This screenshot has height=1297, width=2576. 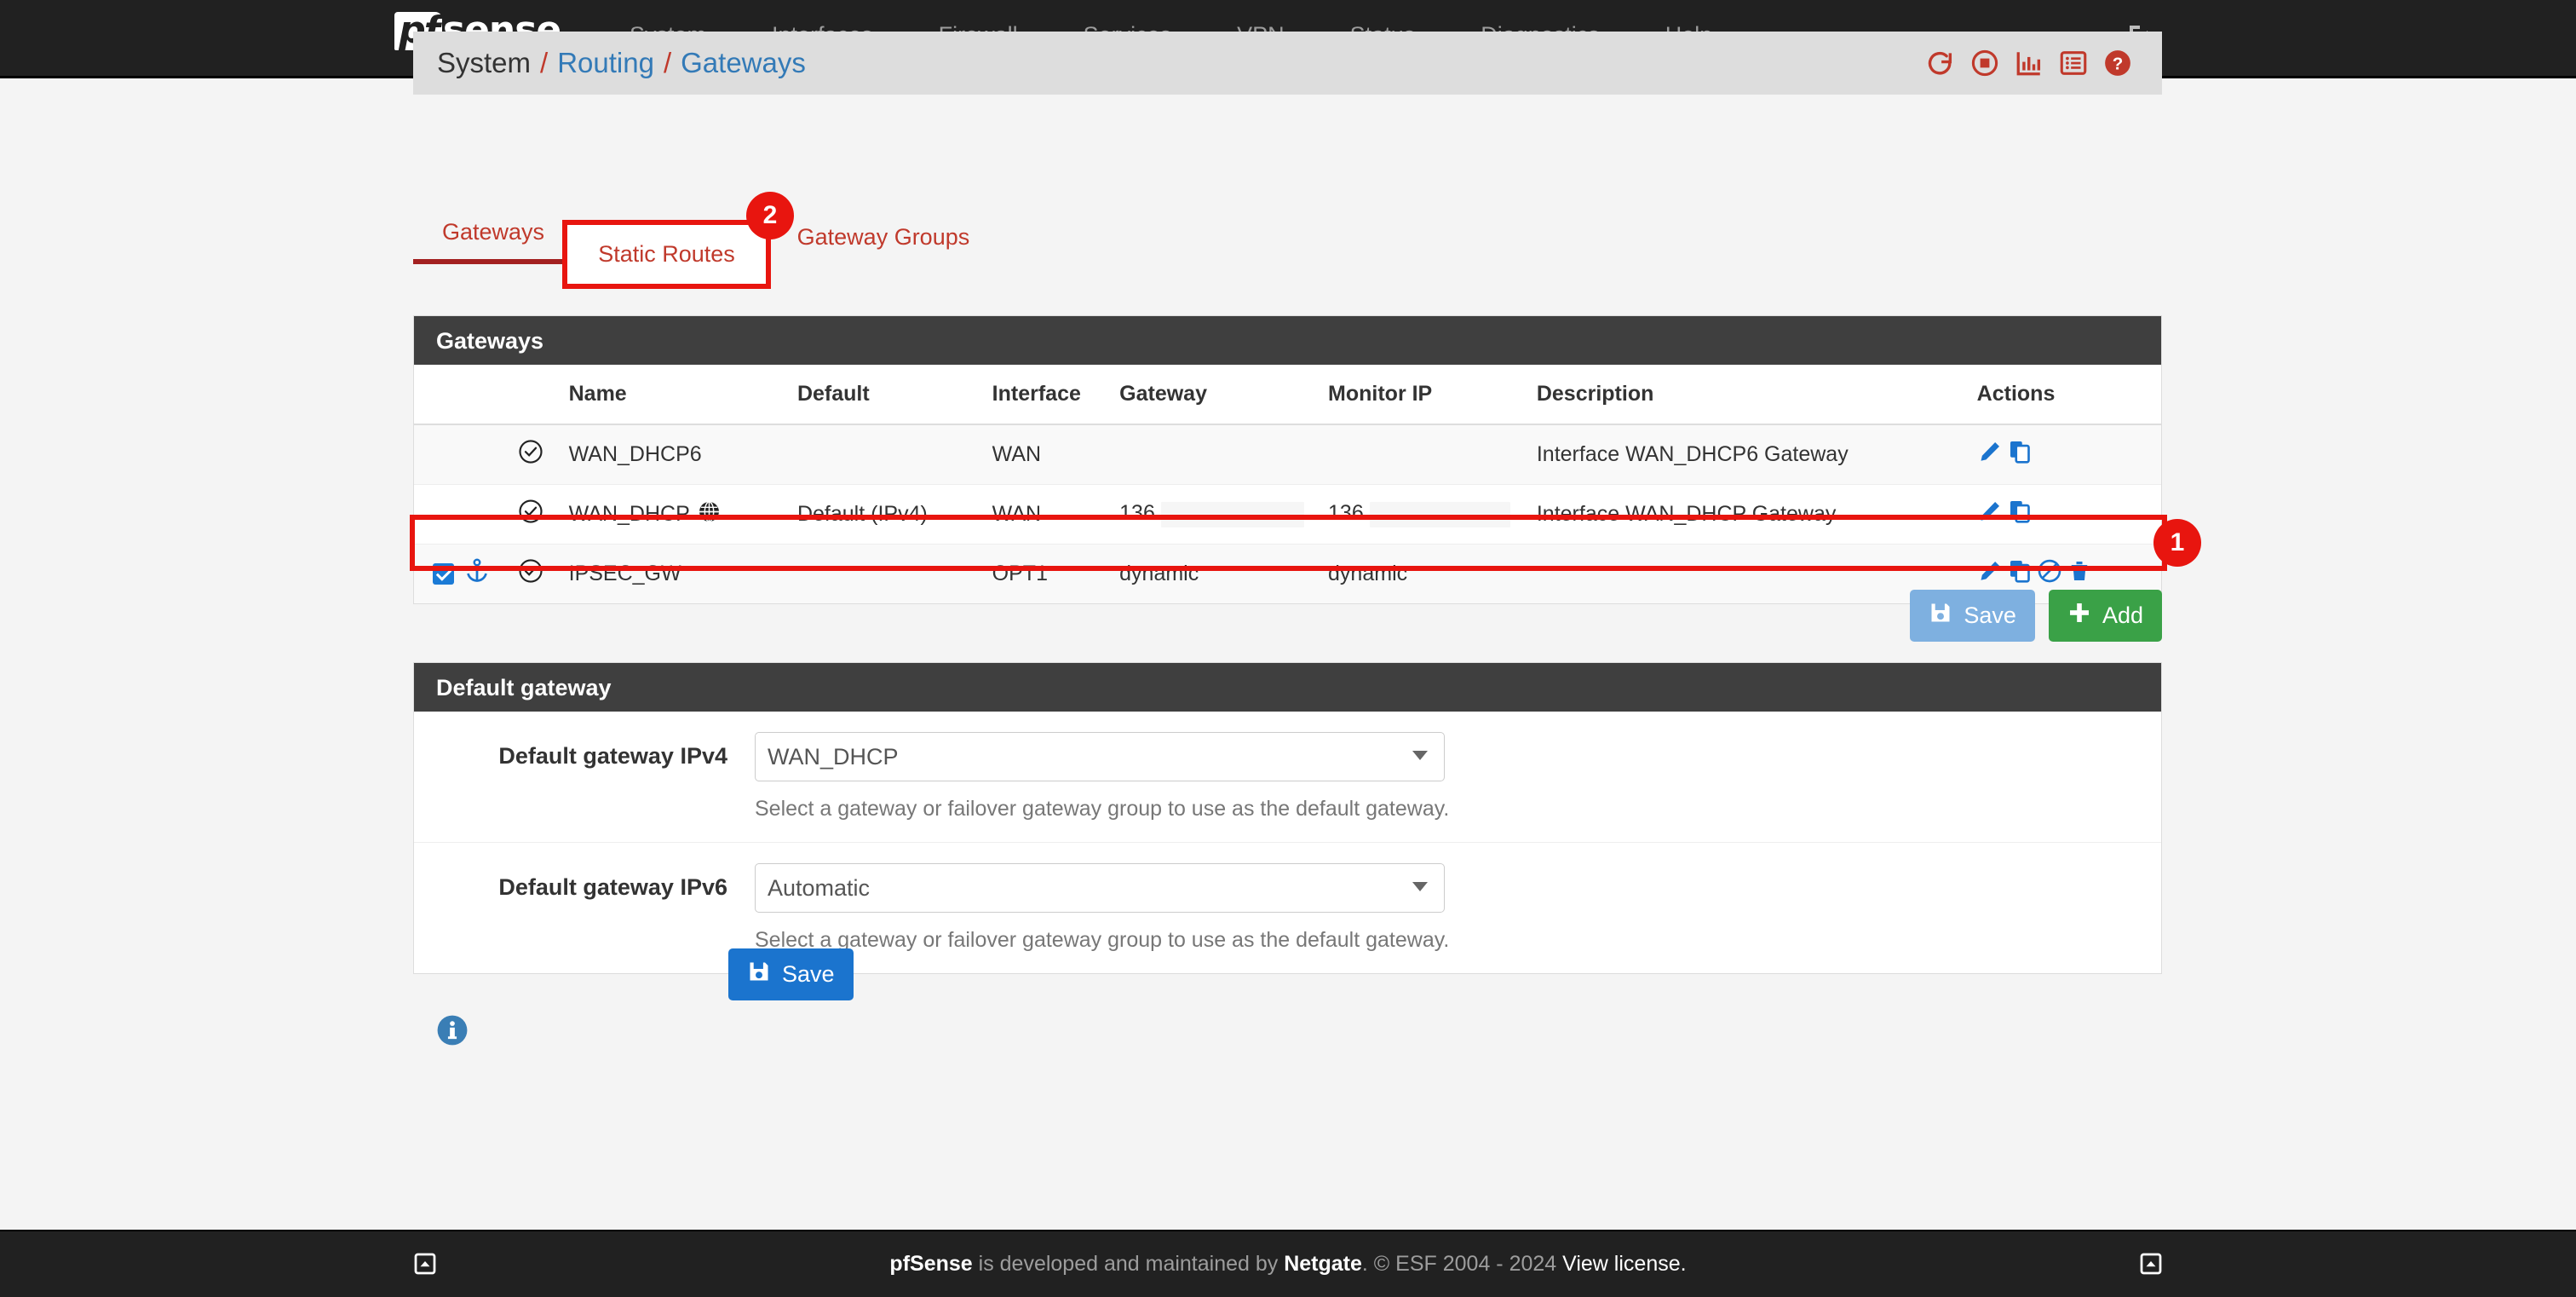 I want to click on scroll-to-top-left-icon, so click(x=425, y=1266).